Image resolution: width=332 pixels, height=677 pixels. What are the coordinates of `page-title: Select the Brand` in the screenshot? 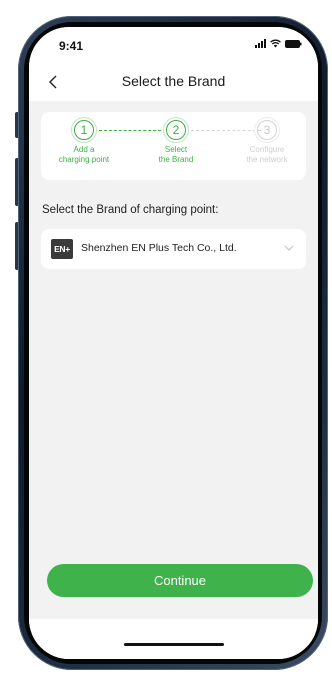 It's located at (173, 81).